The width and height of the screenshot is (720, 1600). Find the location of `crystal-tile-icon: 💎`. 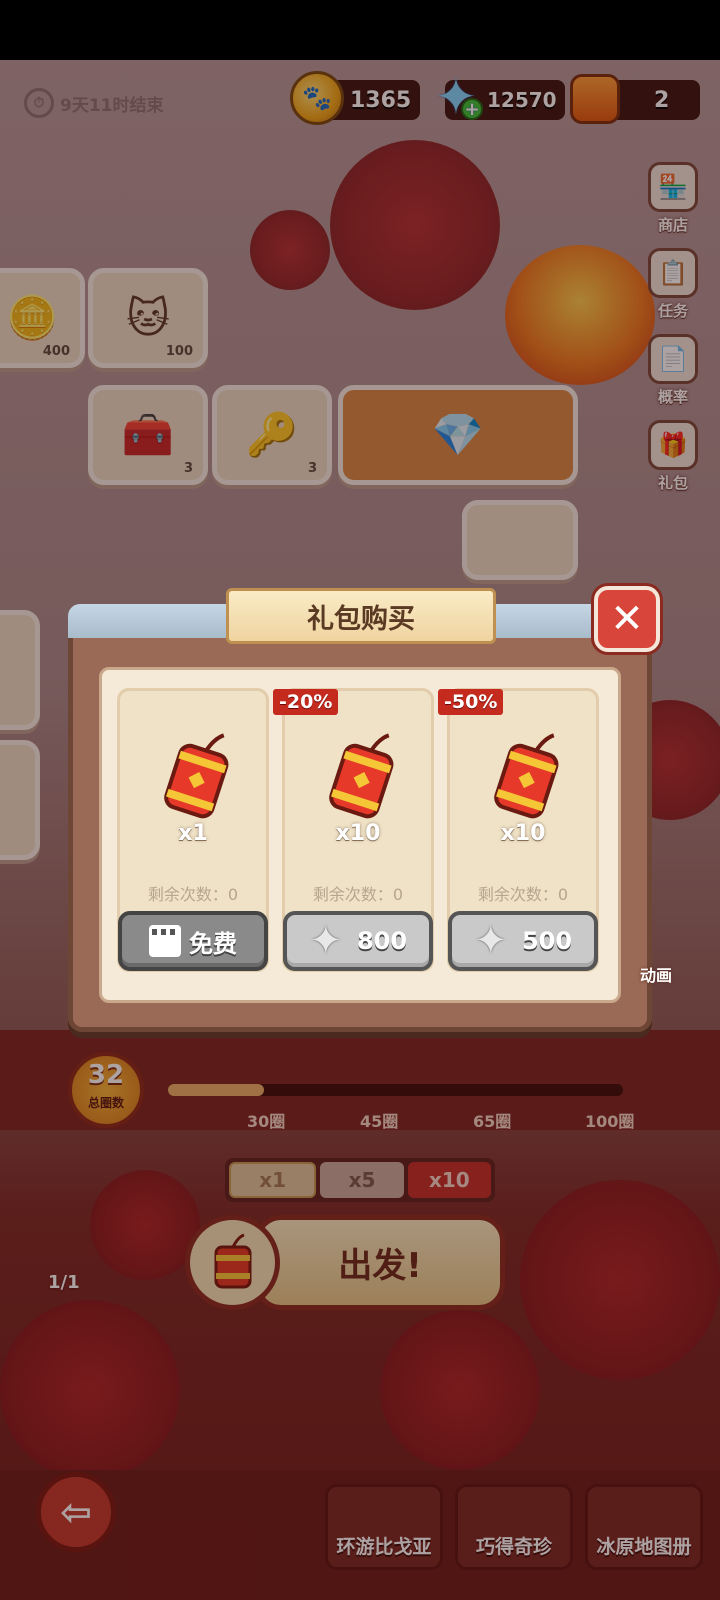

crystal-tile-icon: 💎 is located at coordinates (458, 434).